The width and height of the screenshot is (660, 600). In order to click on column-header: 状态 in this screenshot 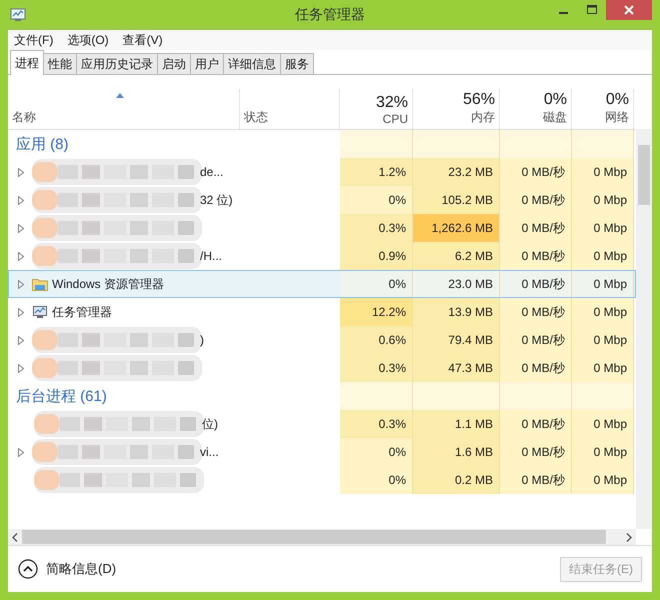, I will do `click(290, 109)`.